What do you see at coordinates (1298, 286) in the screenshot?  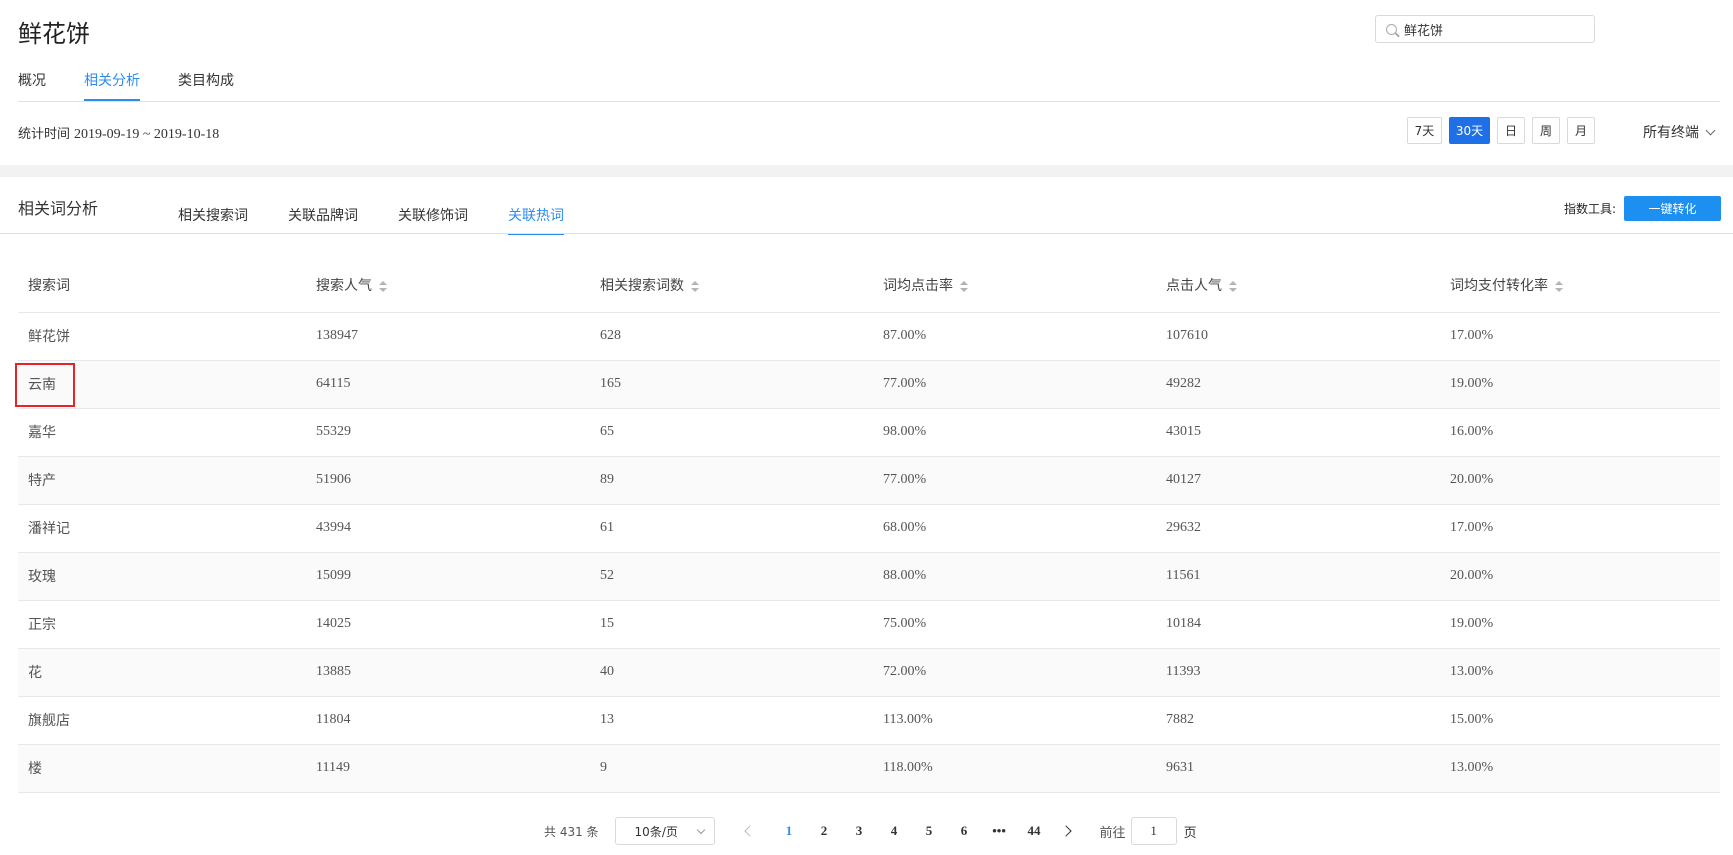 I see `column-header-click-popularity: 点击人气` at bounding box center [1298, 286].